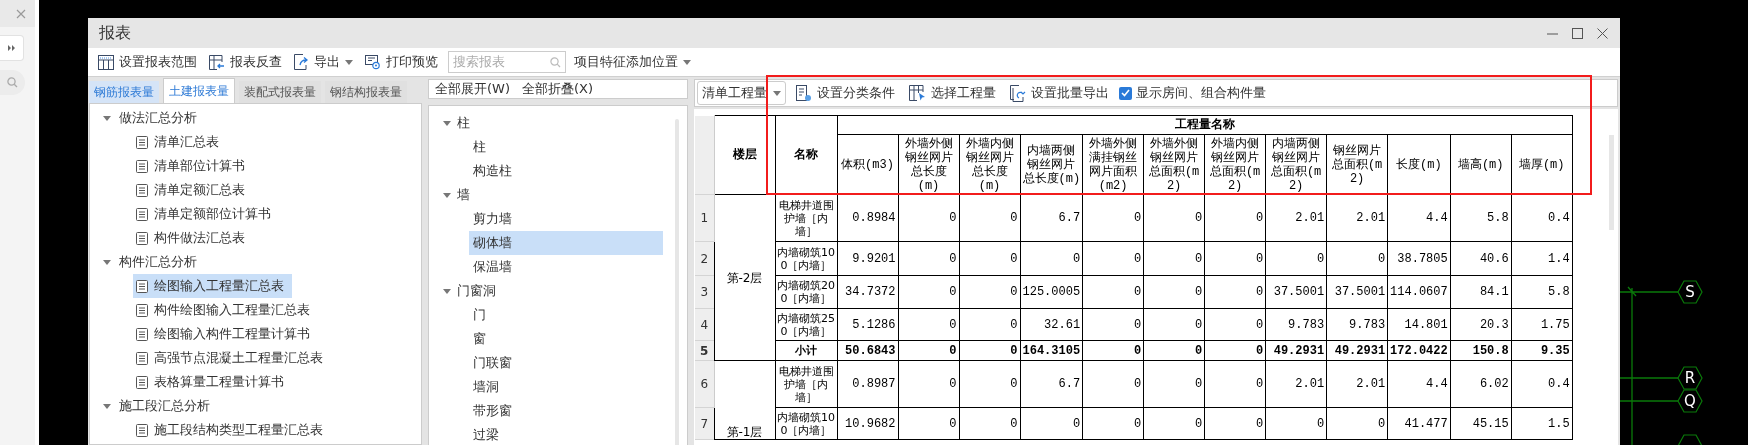  What do you see at coordinates (550, 291) in the screenshot?
I see `tree-group: 门窗洞` at bounding box center [550, 291].